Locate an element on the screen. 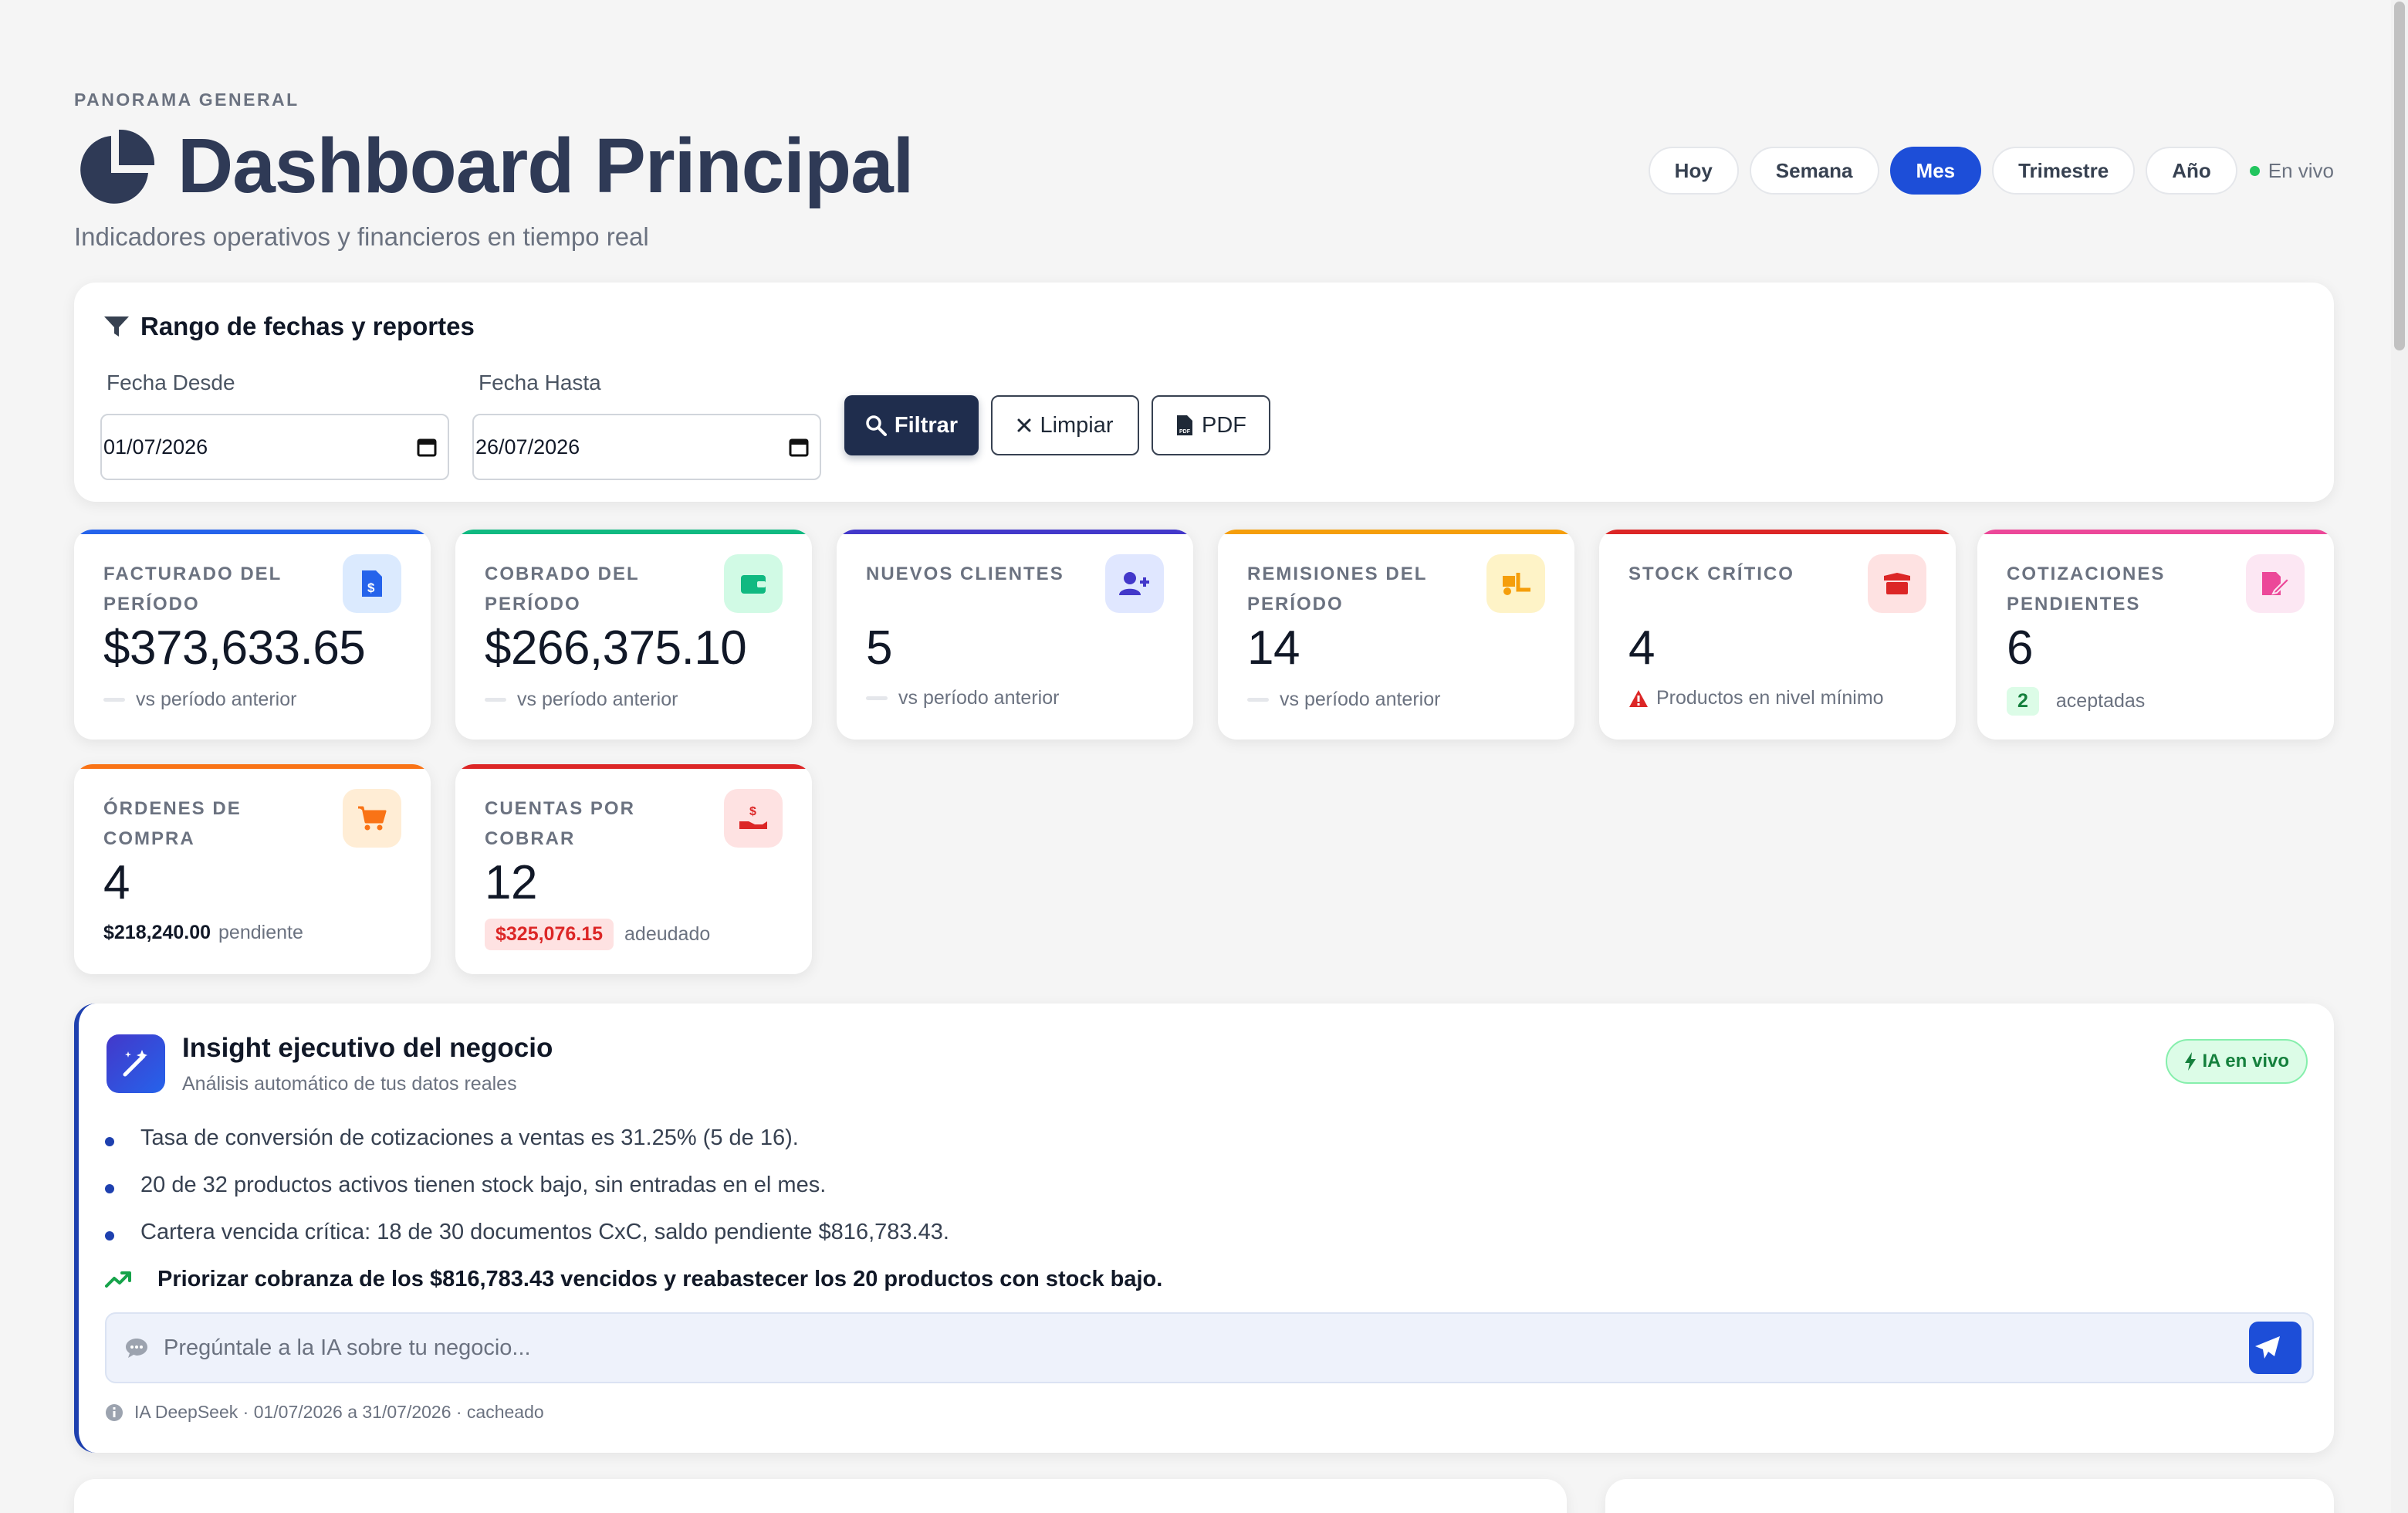 This screenshot has width=2408, height=1513. kpi-label: Cotizaciones pendientes is located at coordinates (2086, 589).